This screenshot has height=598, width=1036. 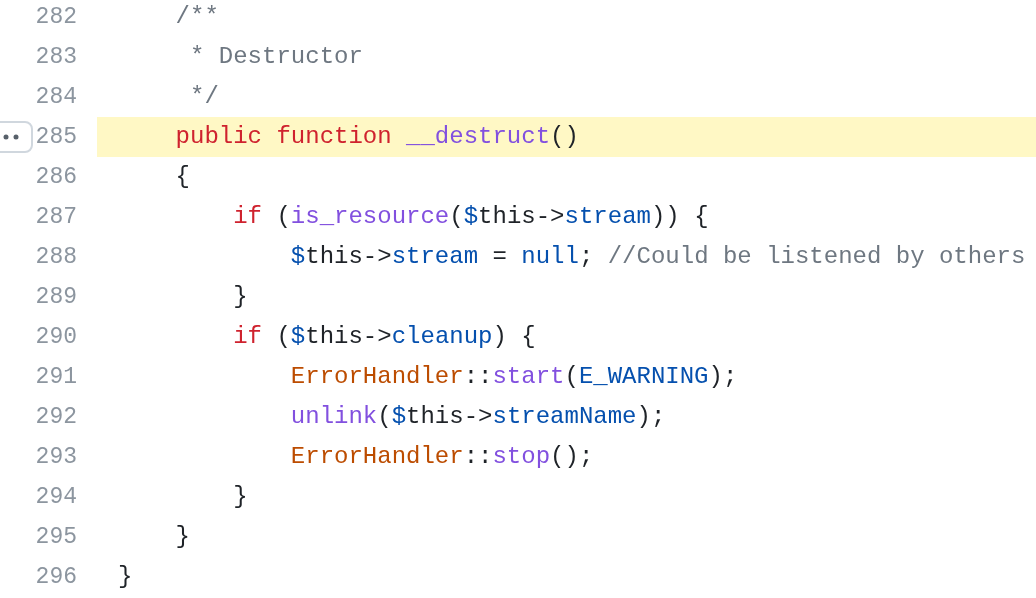 I want to click on line-number: 295, so click(x=56, y=537).